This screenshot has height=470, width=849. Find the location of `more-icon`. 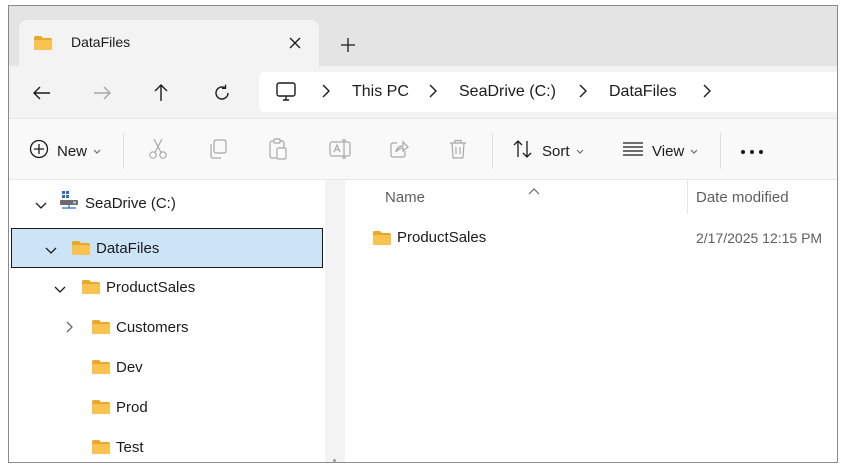

more-icon is located at coordinates (752, 151).